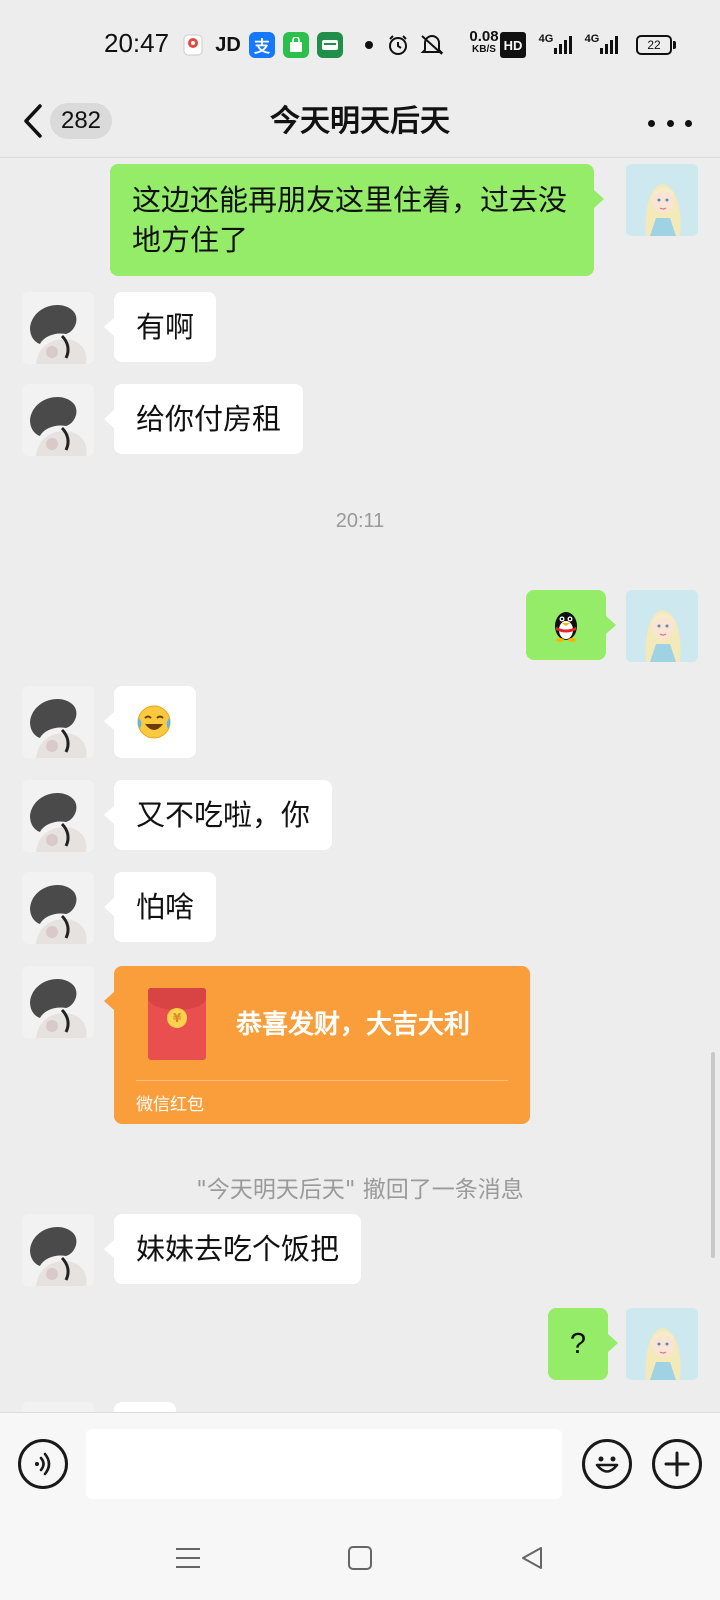 This screenshot has width=720, height=1600. What do you see at coordinates (350, 200) in the screenshot?
I see `message-text-line: 这边还能再朋友这里住着，过去没` at bounding box center [350, 200].